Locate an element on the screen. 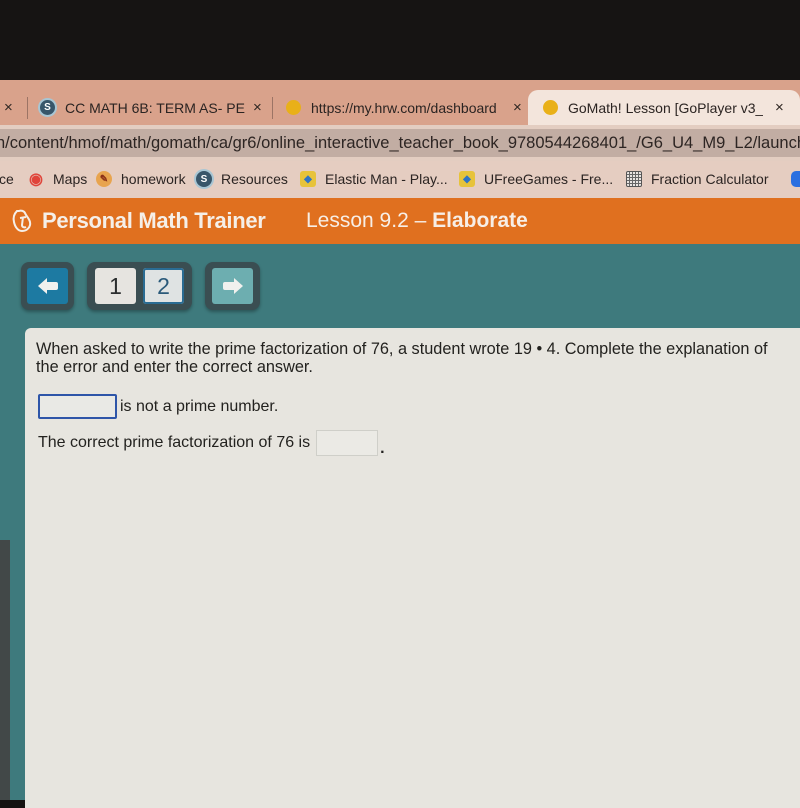 Image resolution: width=800 pixels, height=808 pixels. previous-button is located at coordinates (47, 286).